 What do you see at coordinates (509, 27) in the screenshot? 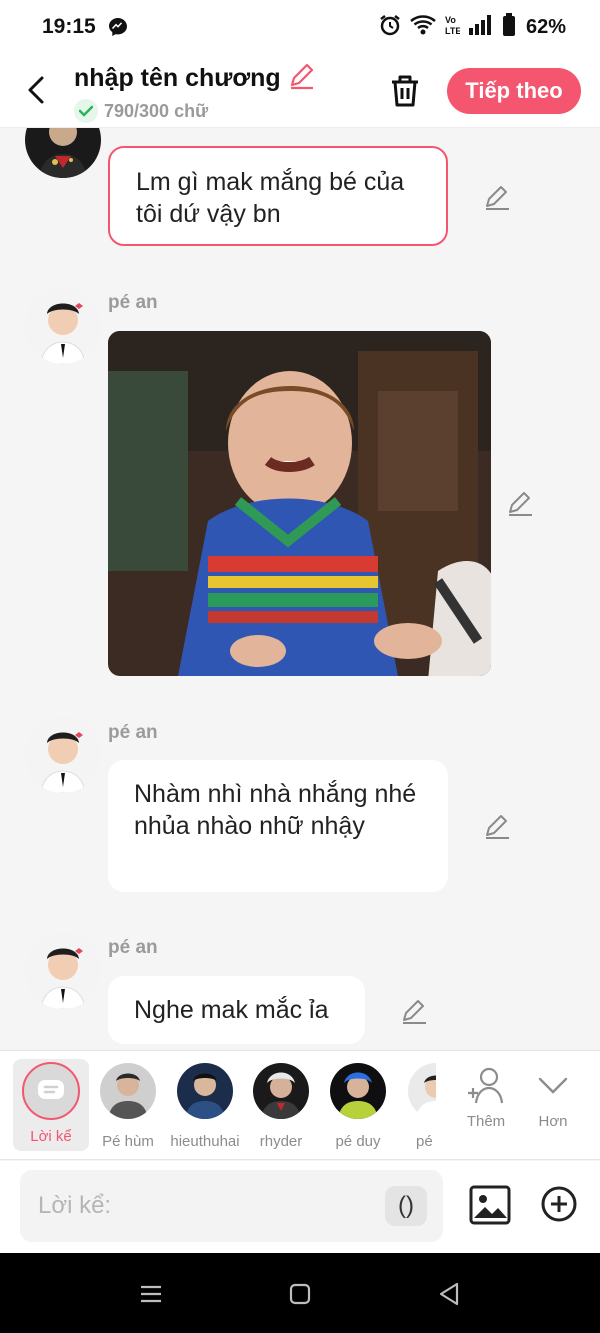
I see `battery-icon` at bounding box center [509, 27].